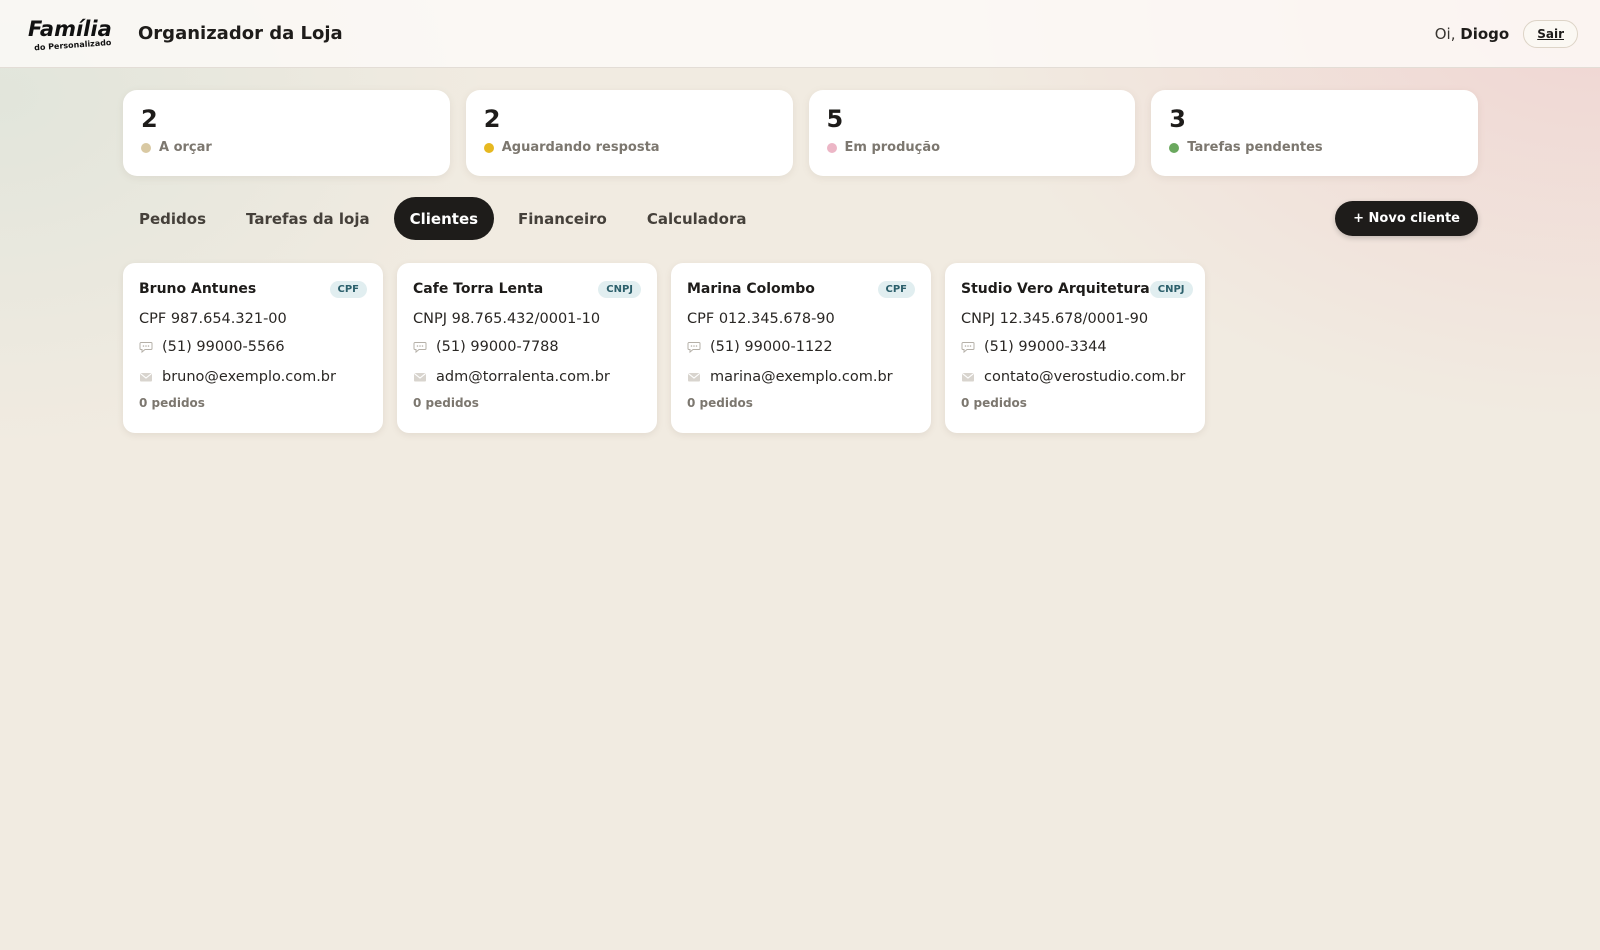 The image size is (1600, 950). What do you see at coordinates (629, 133) in the screenshot?
I see `stat-card-aguardando: 2 Aguardando resposta` at bounding box center [629, 133].